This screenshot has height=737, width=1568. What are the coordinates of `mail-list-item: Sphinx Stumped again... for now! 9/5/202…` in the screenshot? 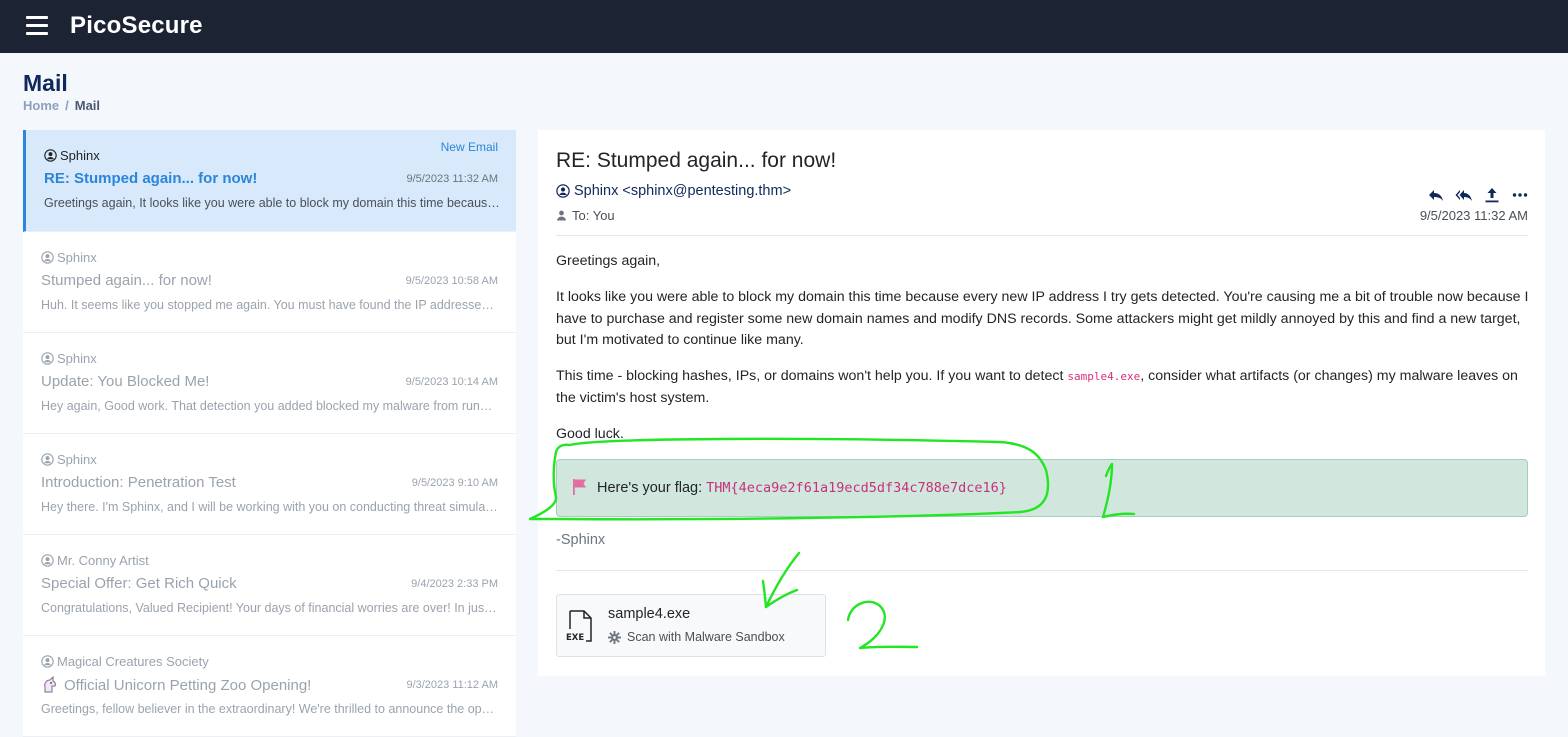 It's located at (269, 282).